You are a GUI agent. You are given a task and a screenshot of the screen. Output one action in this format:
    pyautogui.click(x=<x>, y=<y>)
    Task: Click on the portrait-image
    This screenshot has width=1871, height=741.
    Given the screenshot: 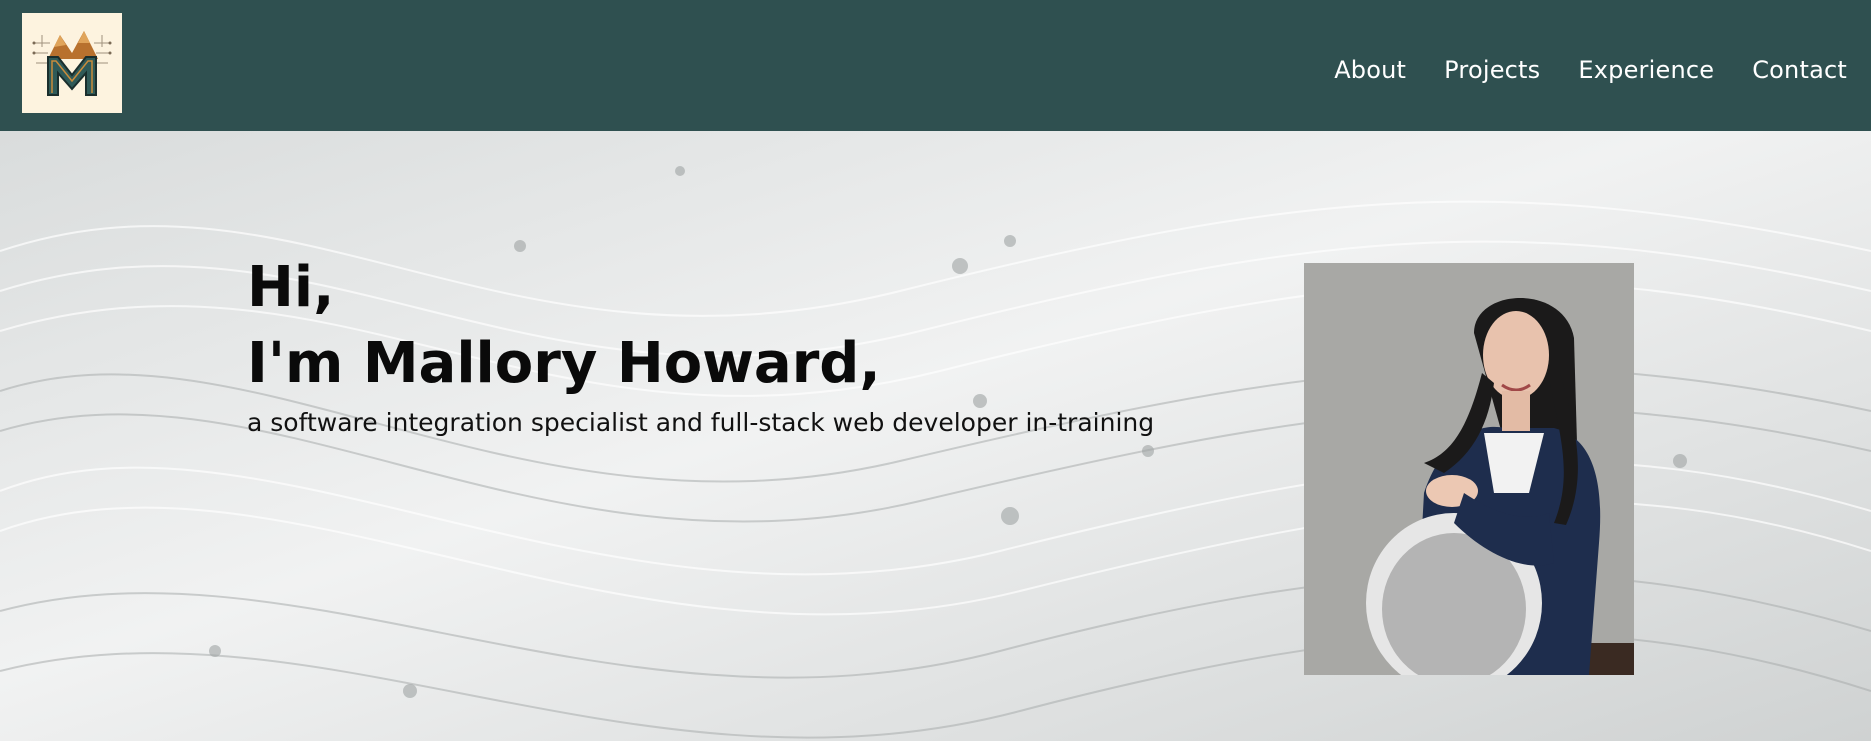 What is the action you would take?
    pyautogui.click(x=1469, y=469)
    